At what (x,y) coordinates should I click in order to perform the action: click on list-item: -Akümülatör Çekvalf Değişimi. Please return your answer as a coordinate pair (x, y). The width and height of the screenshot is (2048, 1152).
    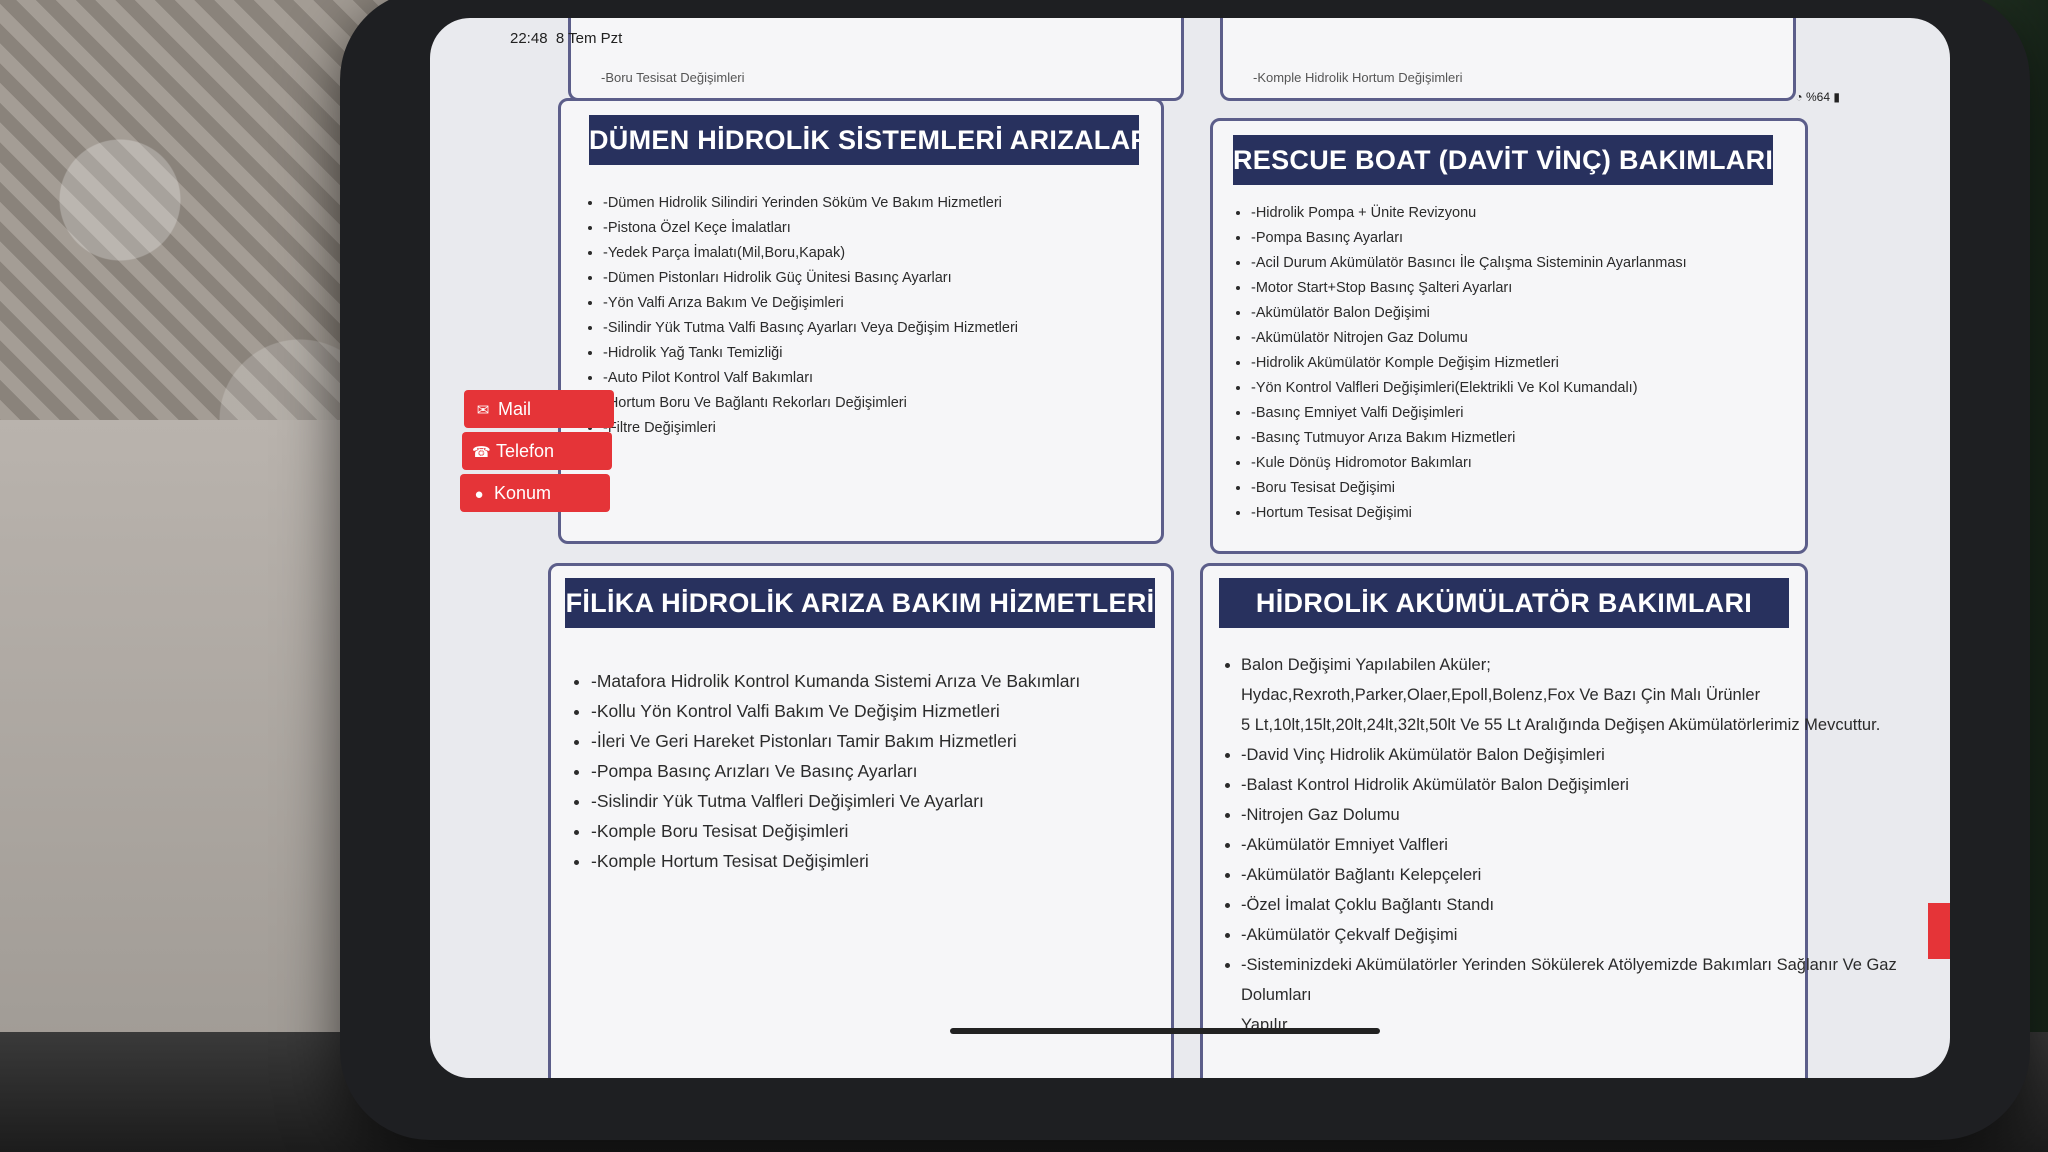
    Looking at the image, I should click on (1569, 935).